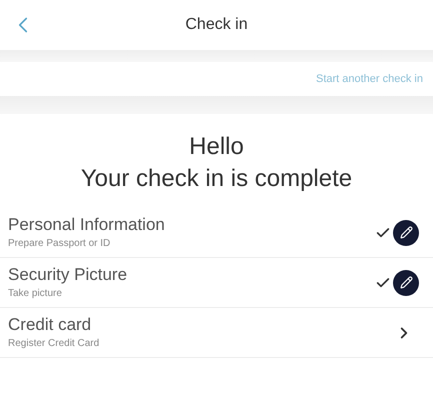 The width and height of the screenshot is (433, 403). I want to click on greeting: Hello, so click(216, 147).